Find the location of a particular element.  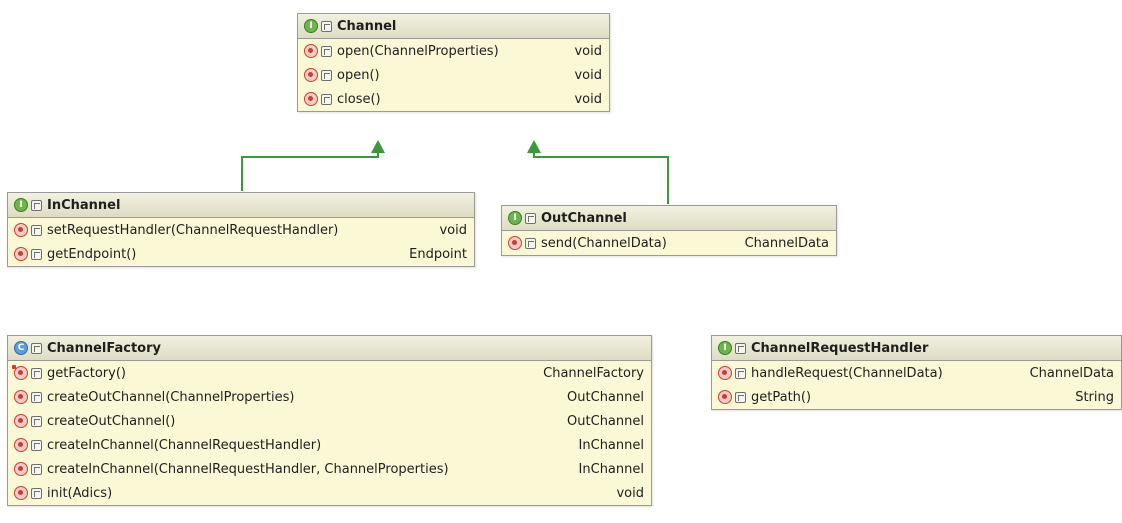

extends-edge-out-channel is located at coordinates (601, 177).